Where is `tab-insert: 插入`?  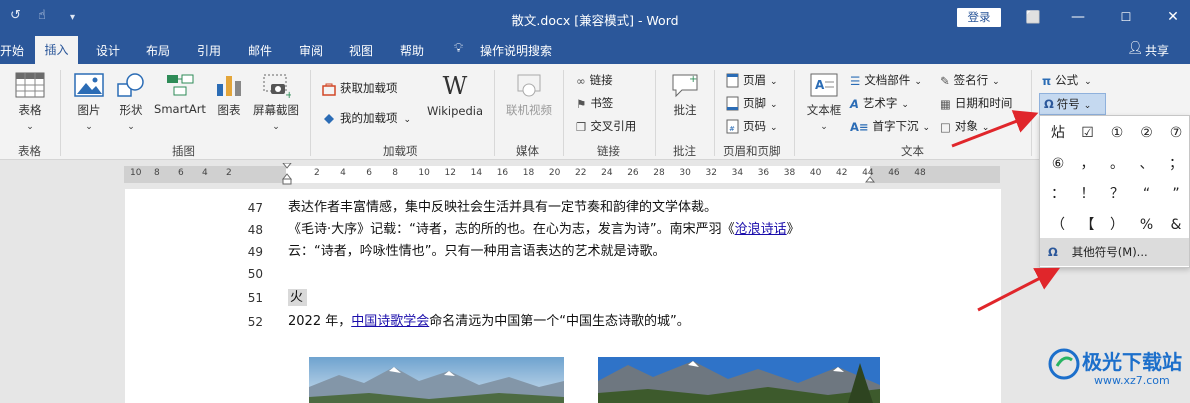 tab-insert: 插入 is located at coordinates (56, 50).